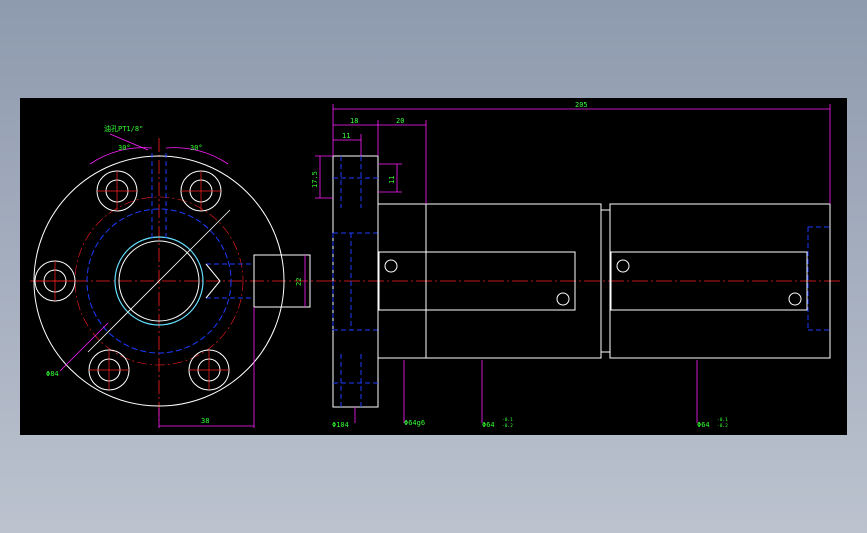 The image size is (867, 533). I want to click on bolt-hole-top-right, so click(201, 191).